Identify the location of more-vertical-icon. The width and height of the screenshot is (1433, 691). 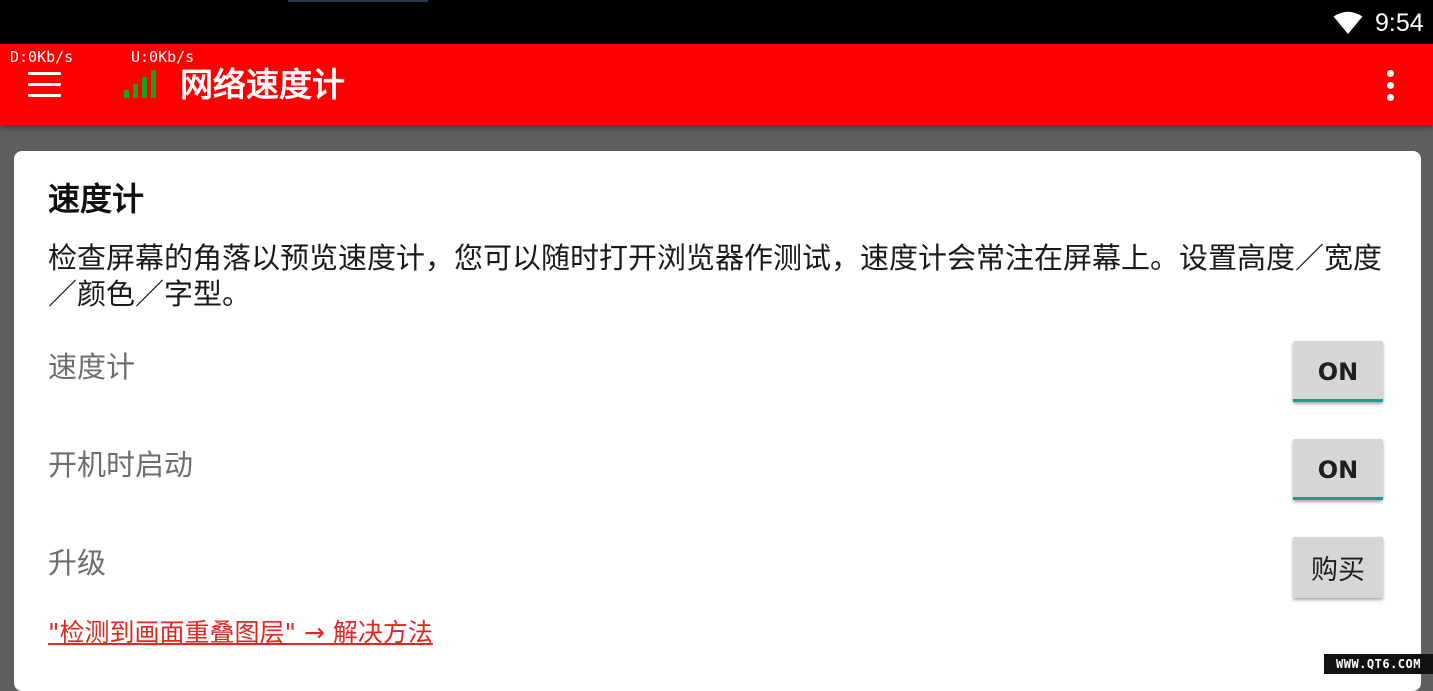
(1391, 86).